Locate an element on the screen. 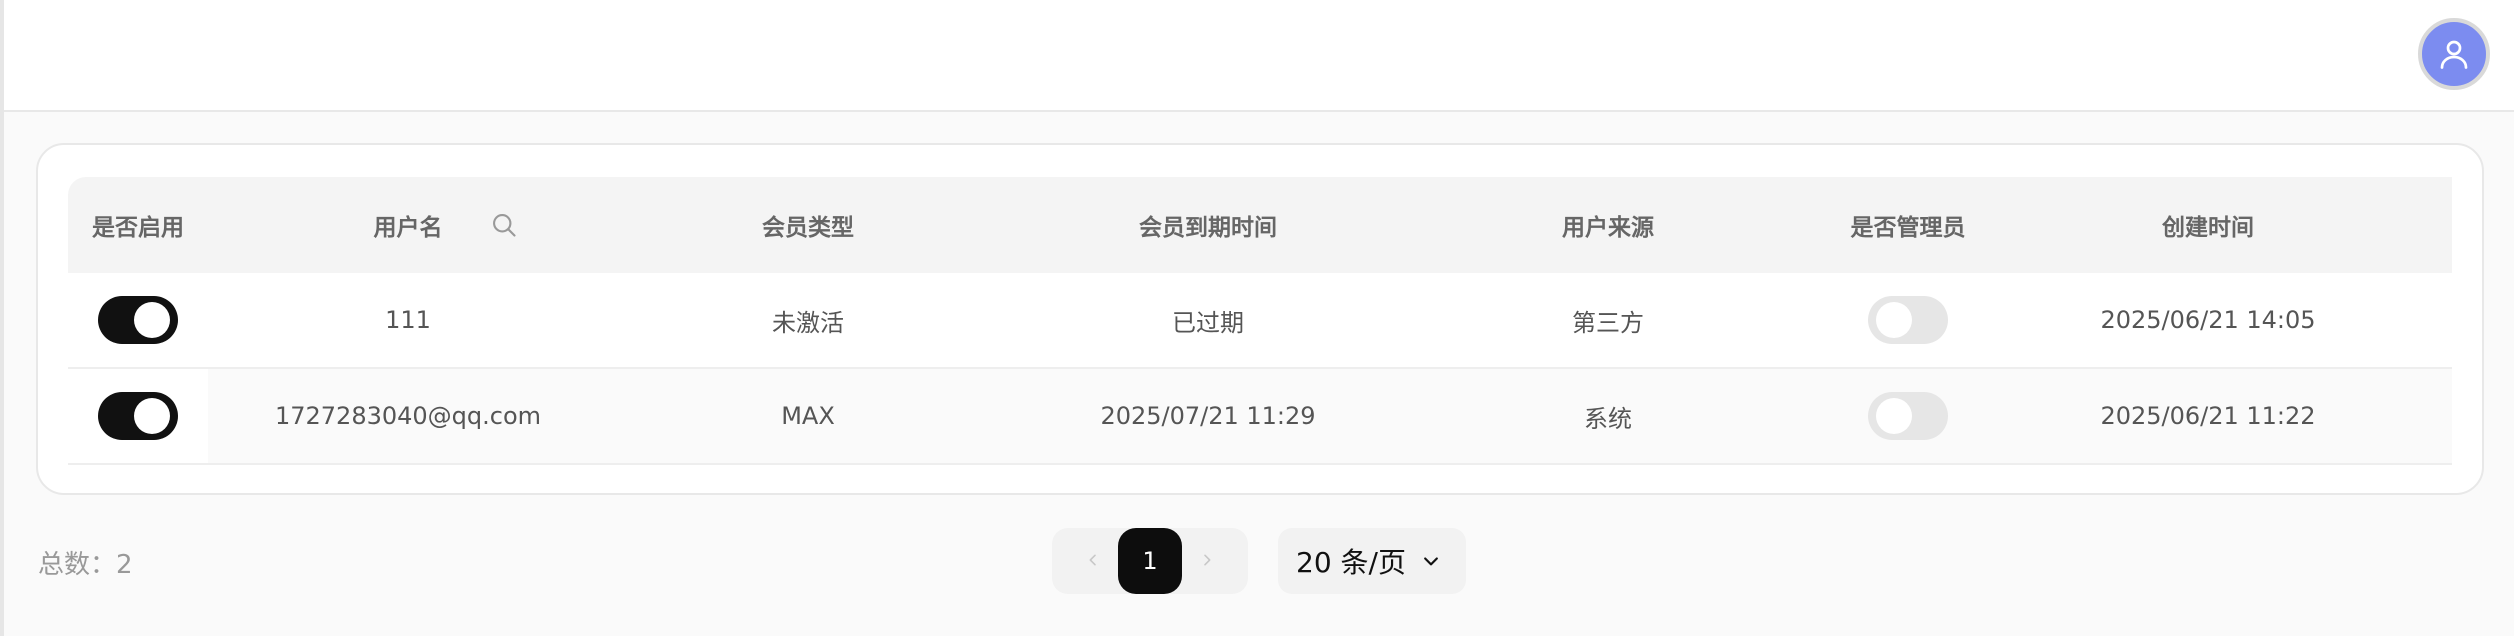  username-cell: 111 is located at coordinates (408, 320).